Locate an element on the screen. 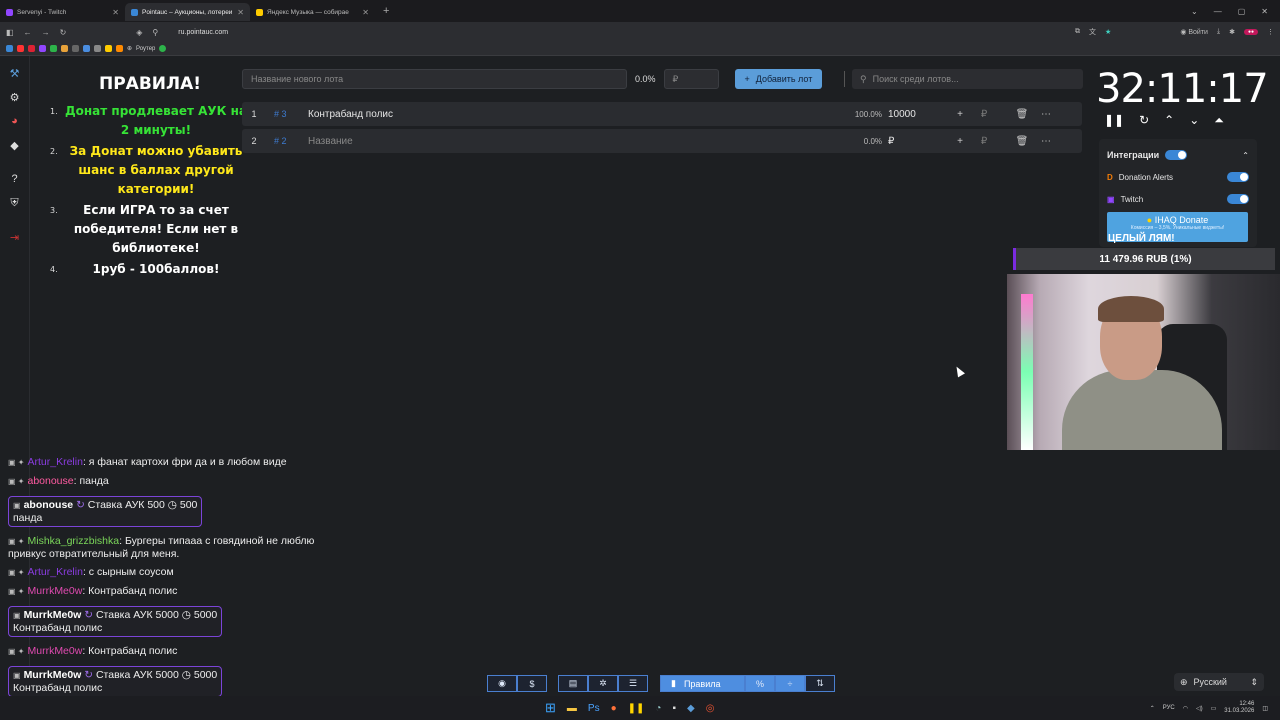  download-icon: ⤓ is located at coordinates (1218, 32).